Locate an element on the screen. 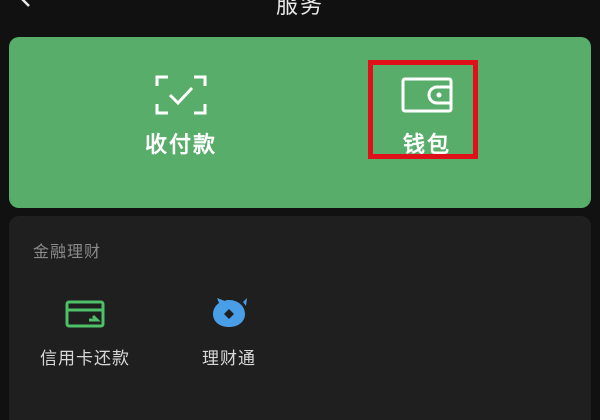  more-dots-icon is located at coordinates (568, 3).